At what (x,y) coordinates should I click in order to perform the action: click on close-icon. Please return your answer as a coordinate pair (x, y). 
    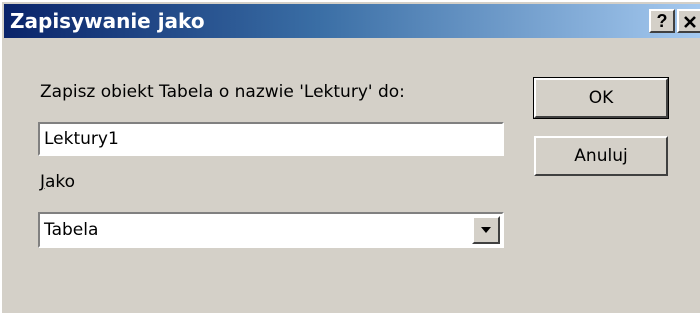
    Looking at the image, I should click on (690, 22).